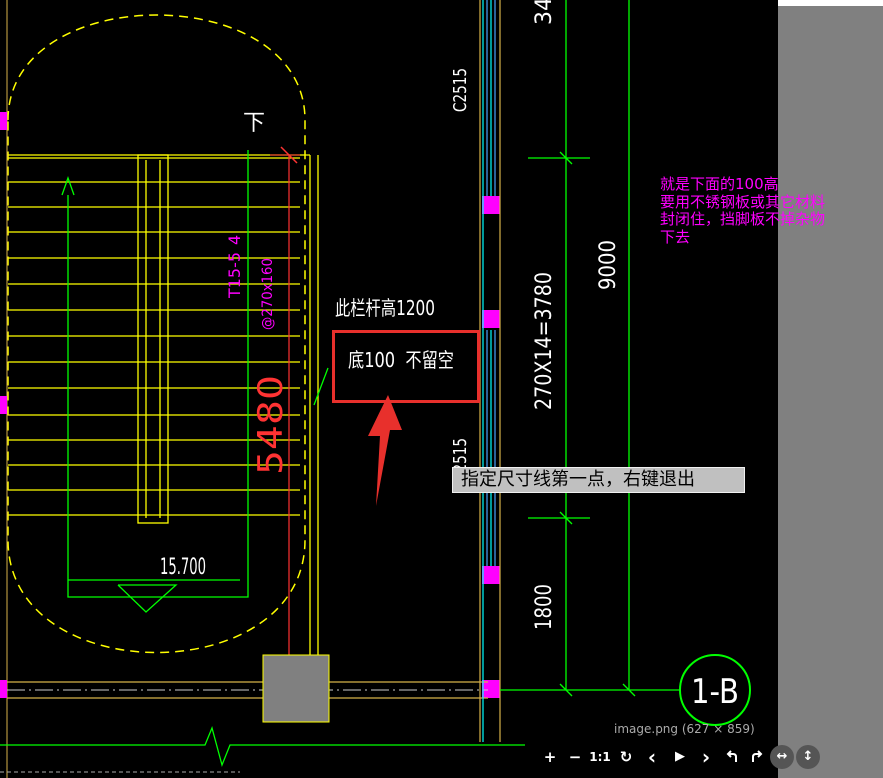 Image resolution: width=883 pixels, height=778 pixels. I want to click on actual-size-button: 1:1, so click(600, 757).